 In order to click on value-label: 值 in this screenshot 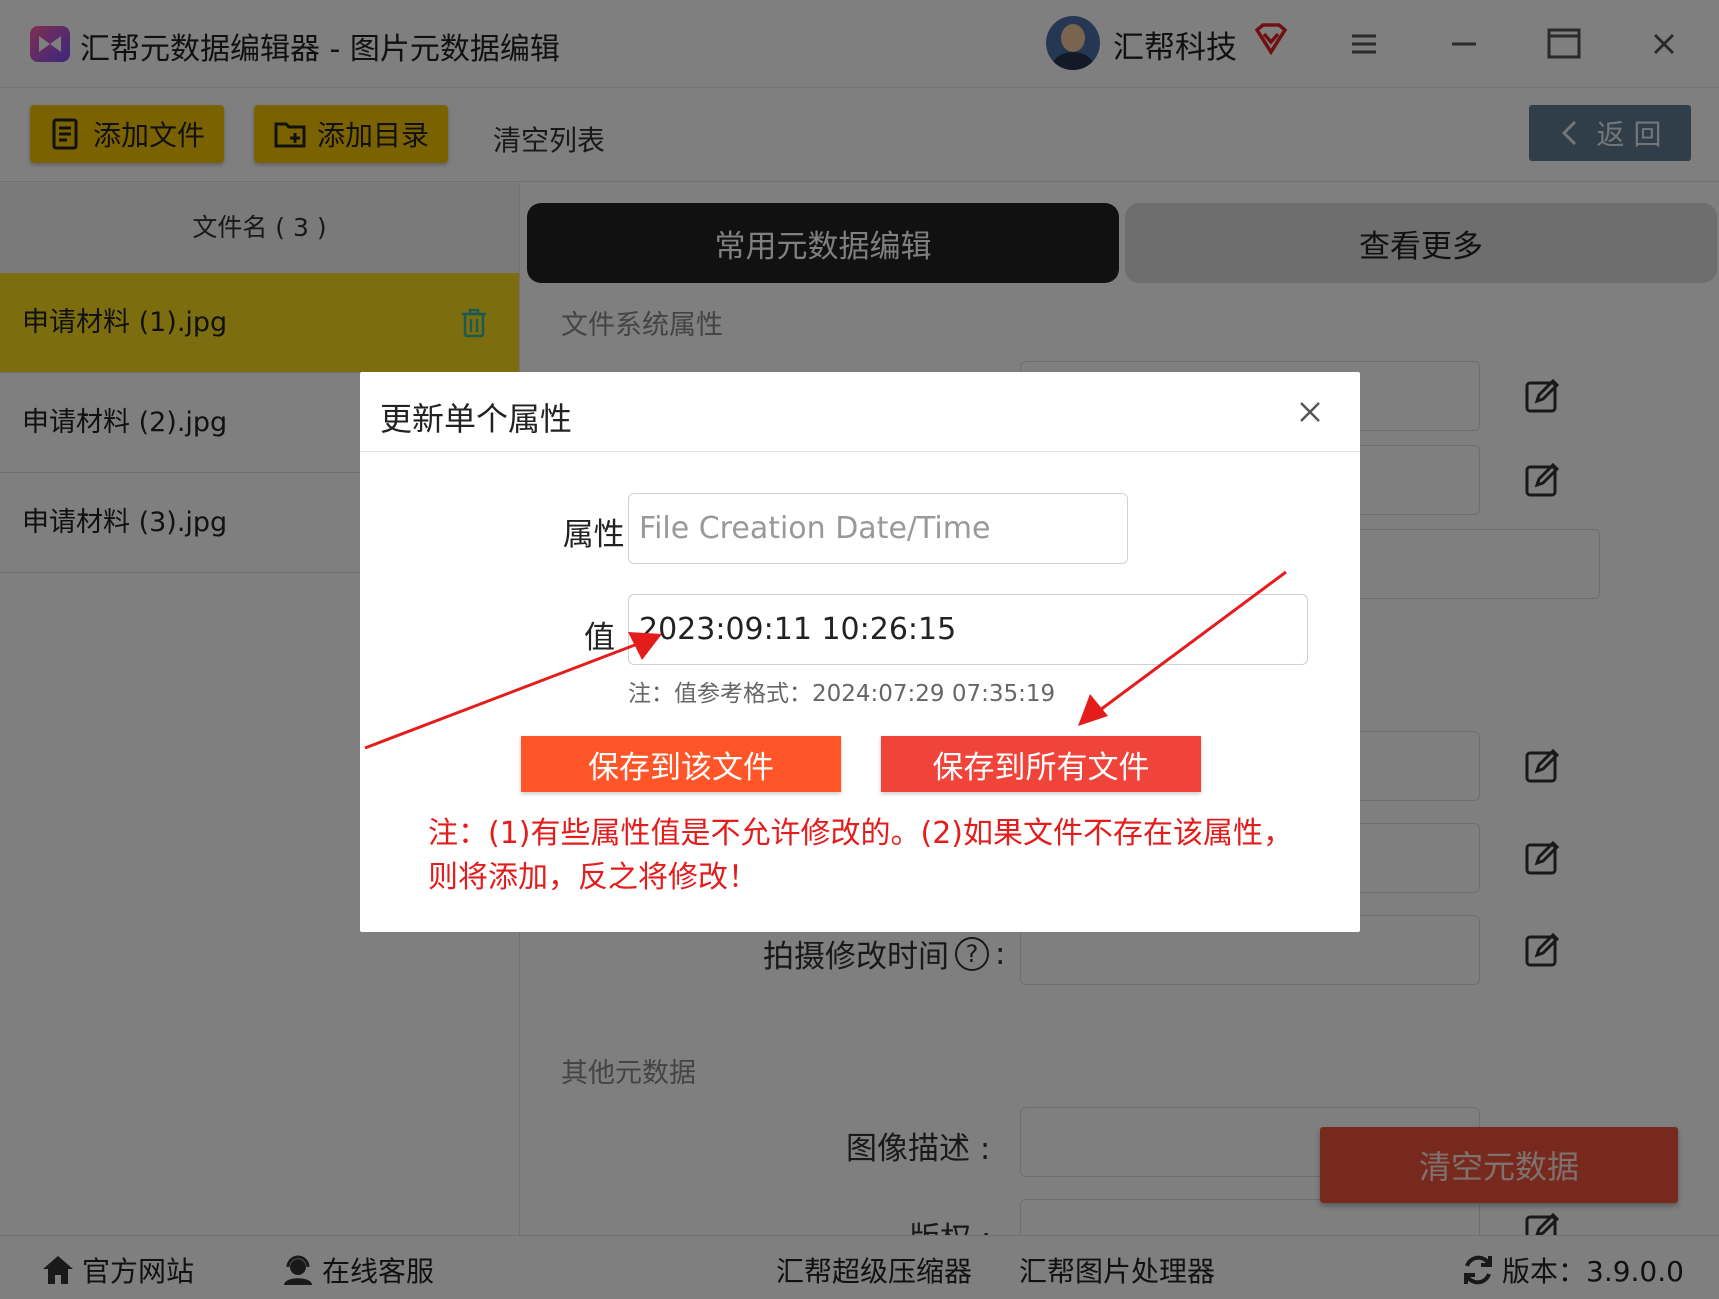, I will do `click(599, 638)`.